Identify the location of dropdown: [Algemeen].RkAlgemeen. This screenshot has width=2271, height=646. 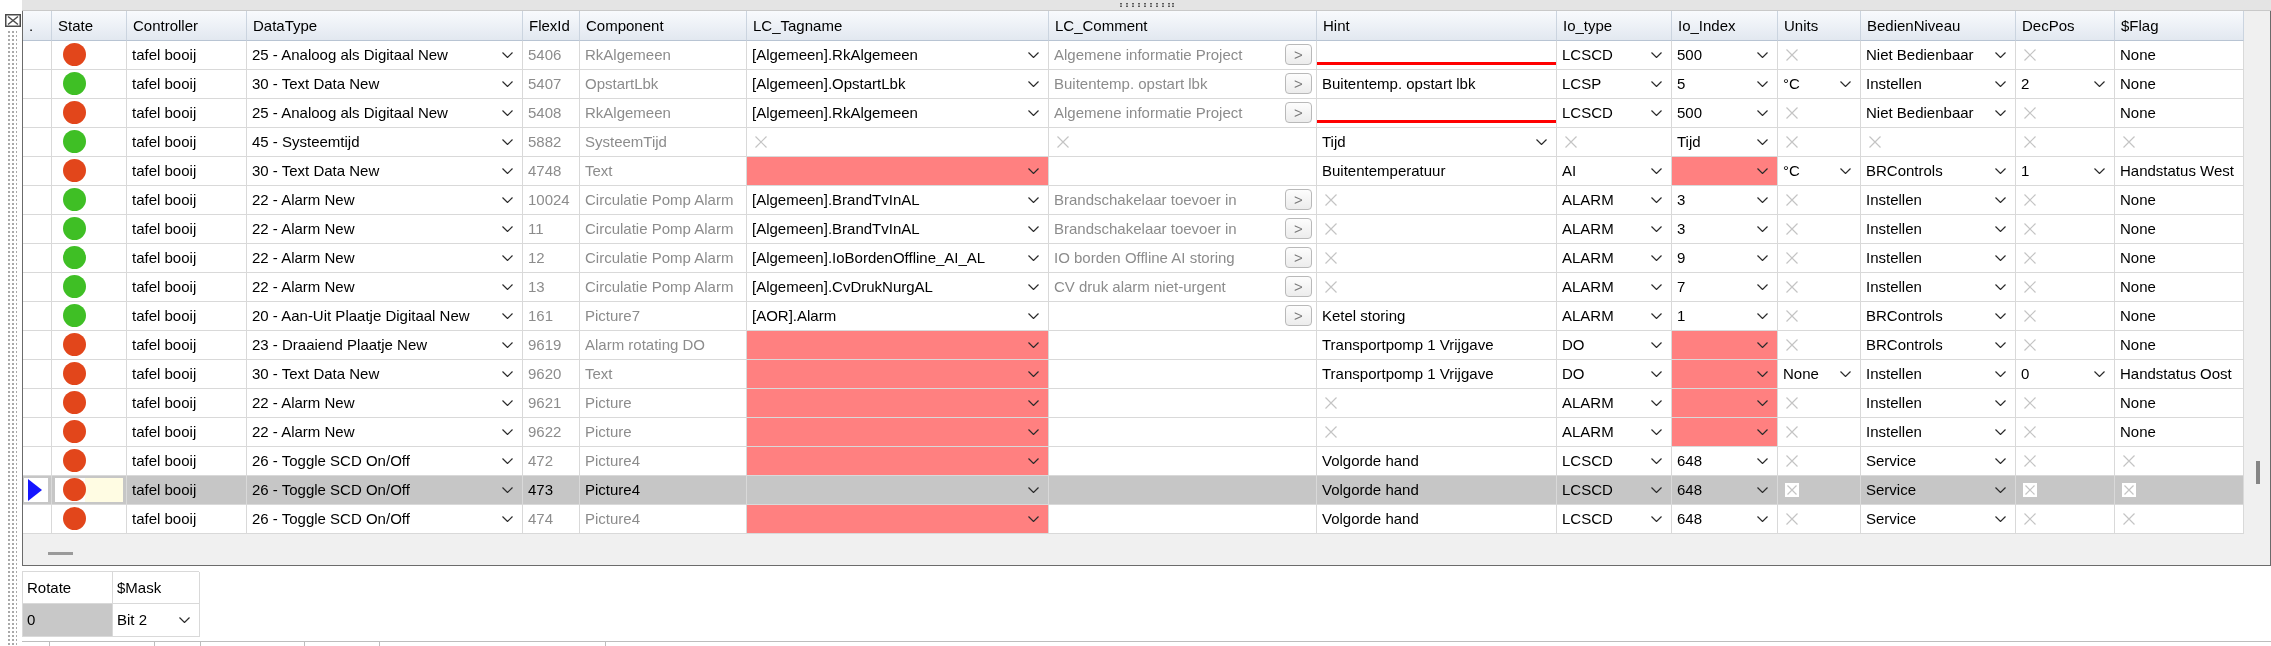
(898, 55).